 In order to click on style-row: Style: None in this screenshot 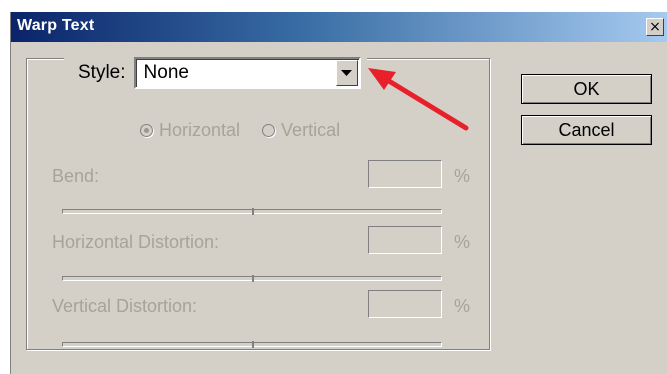, I will do `click(215, 73)`.